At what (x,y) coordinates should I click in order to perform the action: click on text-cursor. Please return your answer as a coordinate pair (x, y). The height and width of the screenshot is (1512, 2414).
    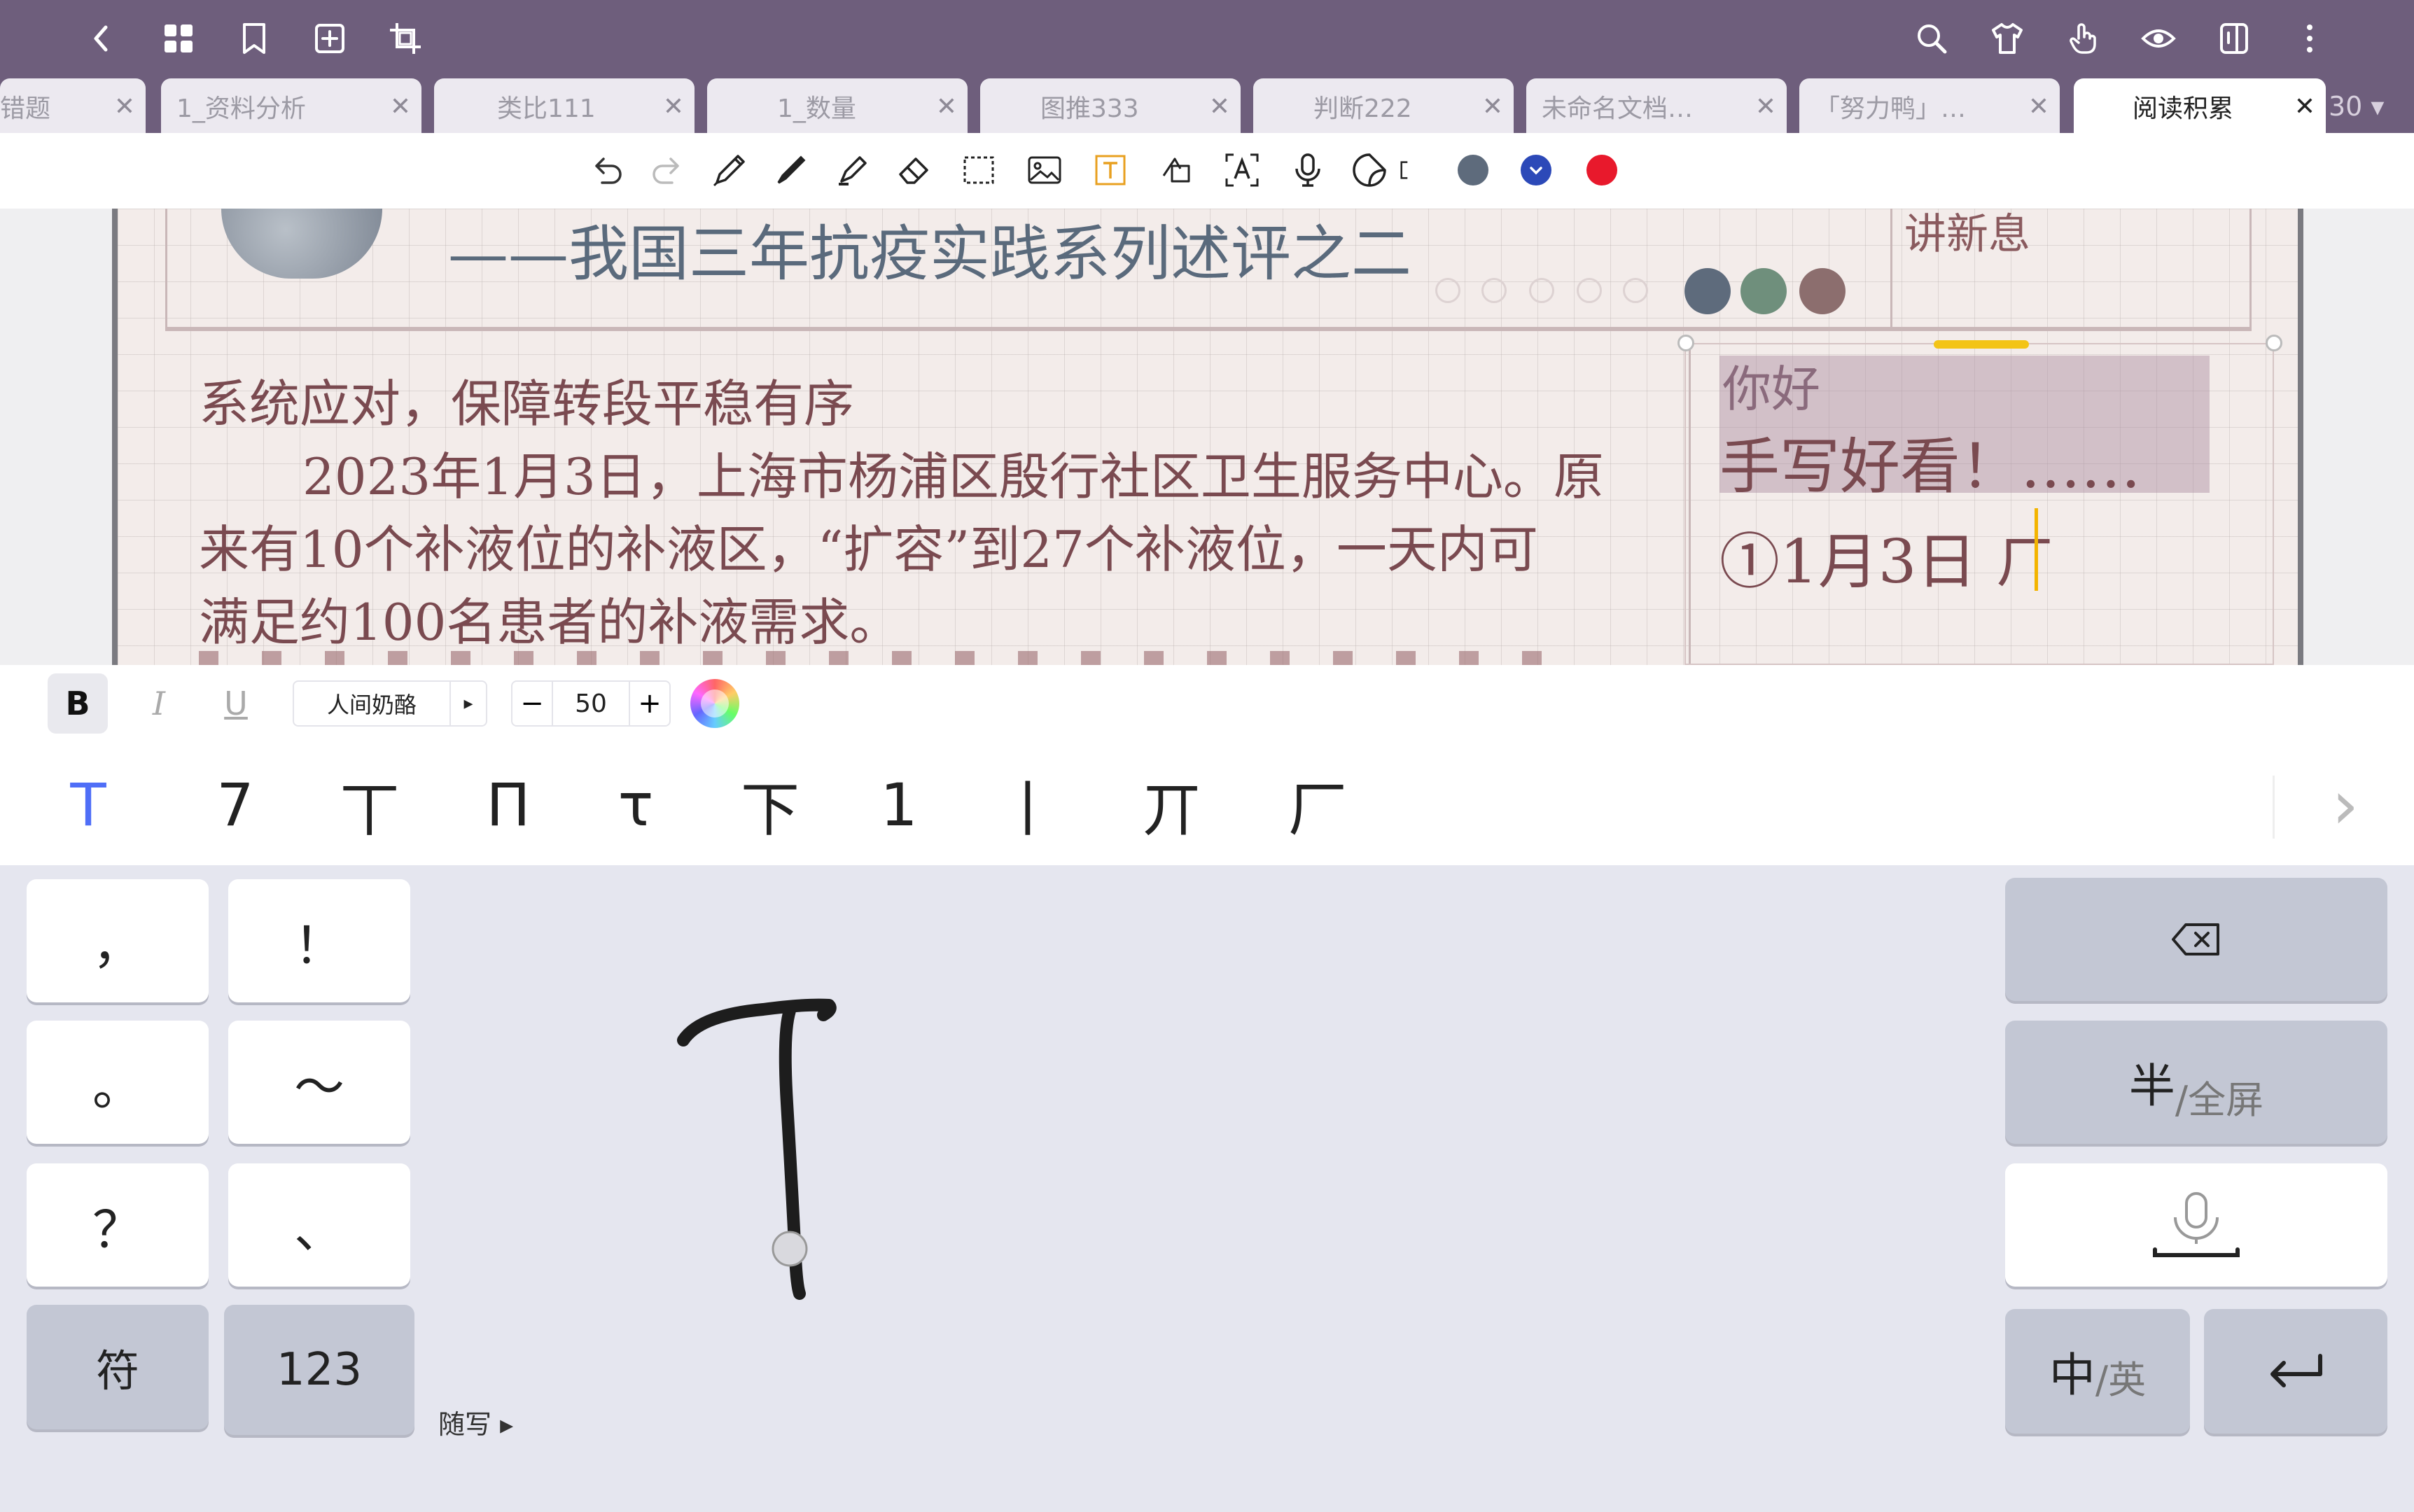
    Looking at the image, I should click on (2036, 549).